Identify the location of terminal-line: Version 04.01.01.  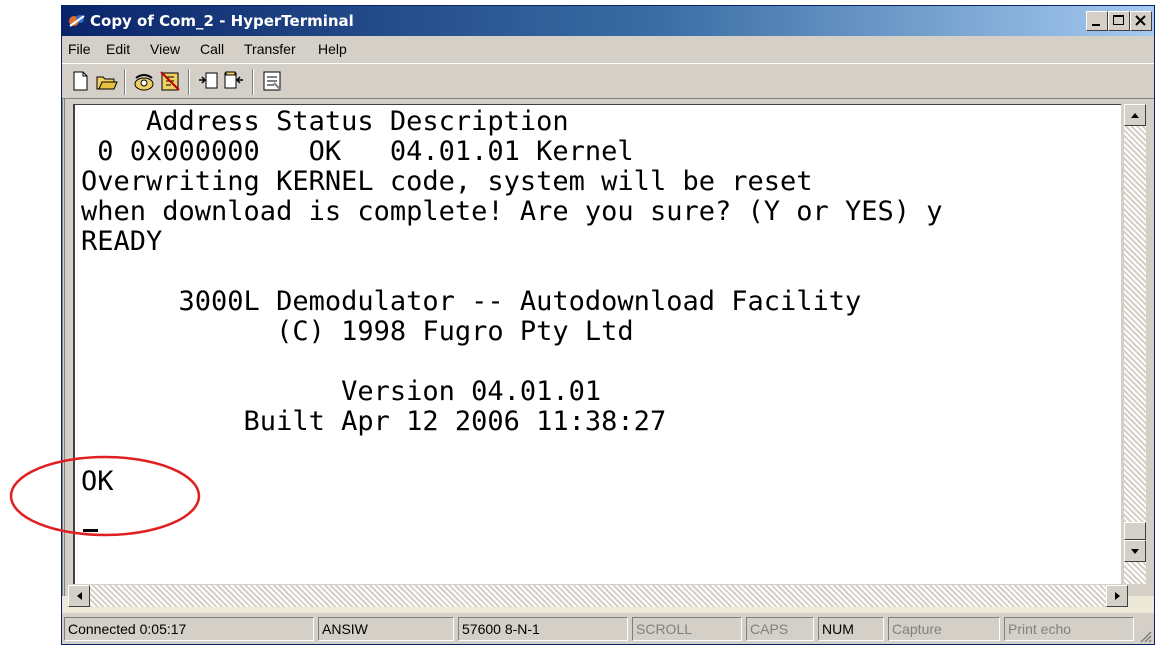
(341, 391).